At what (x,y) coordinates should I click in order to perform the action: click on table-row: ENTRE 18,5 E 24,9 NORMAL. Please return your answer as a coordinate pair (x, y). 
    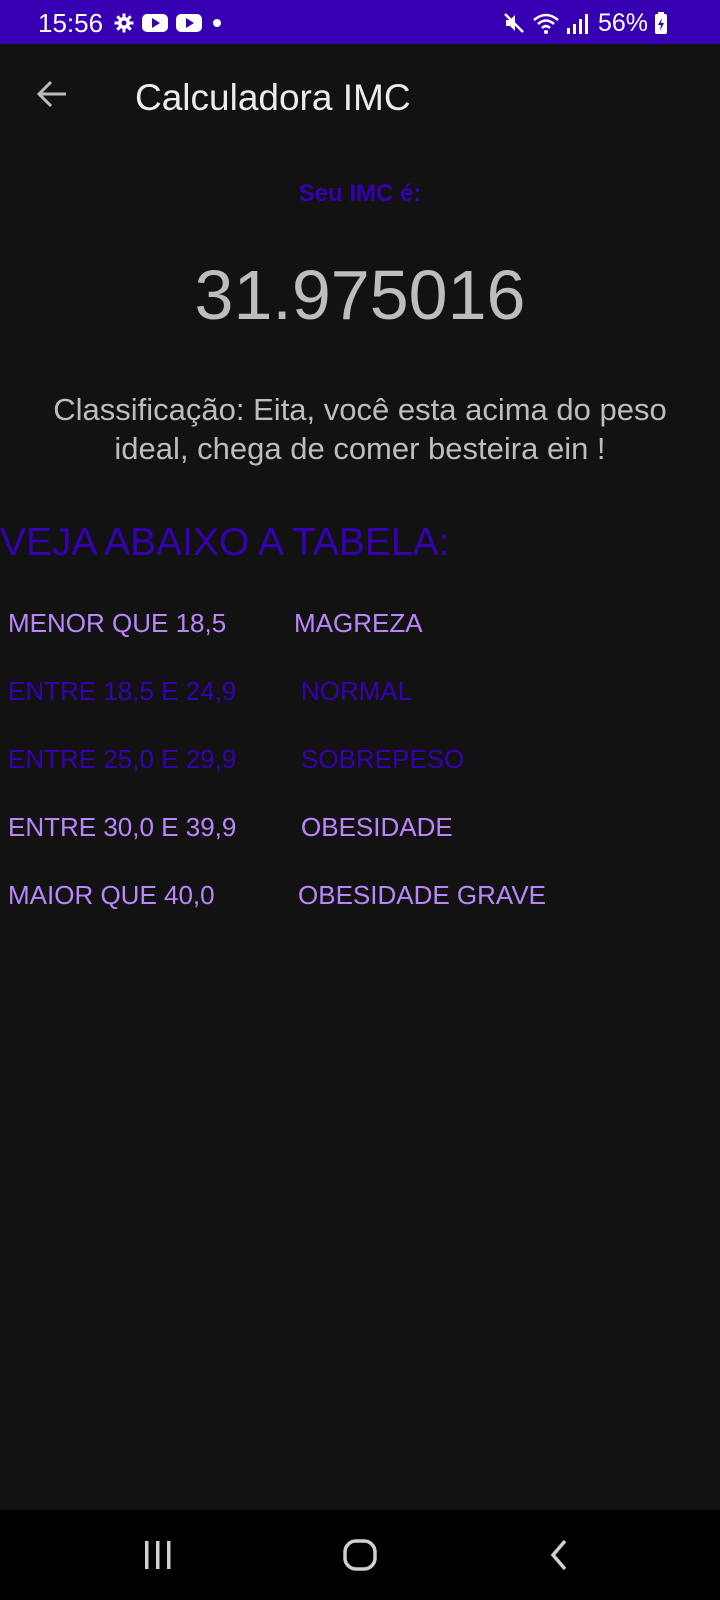
    Looking at the image, I should click on (360, 691).